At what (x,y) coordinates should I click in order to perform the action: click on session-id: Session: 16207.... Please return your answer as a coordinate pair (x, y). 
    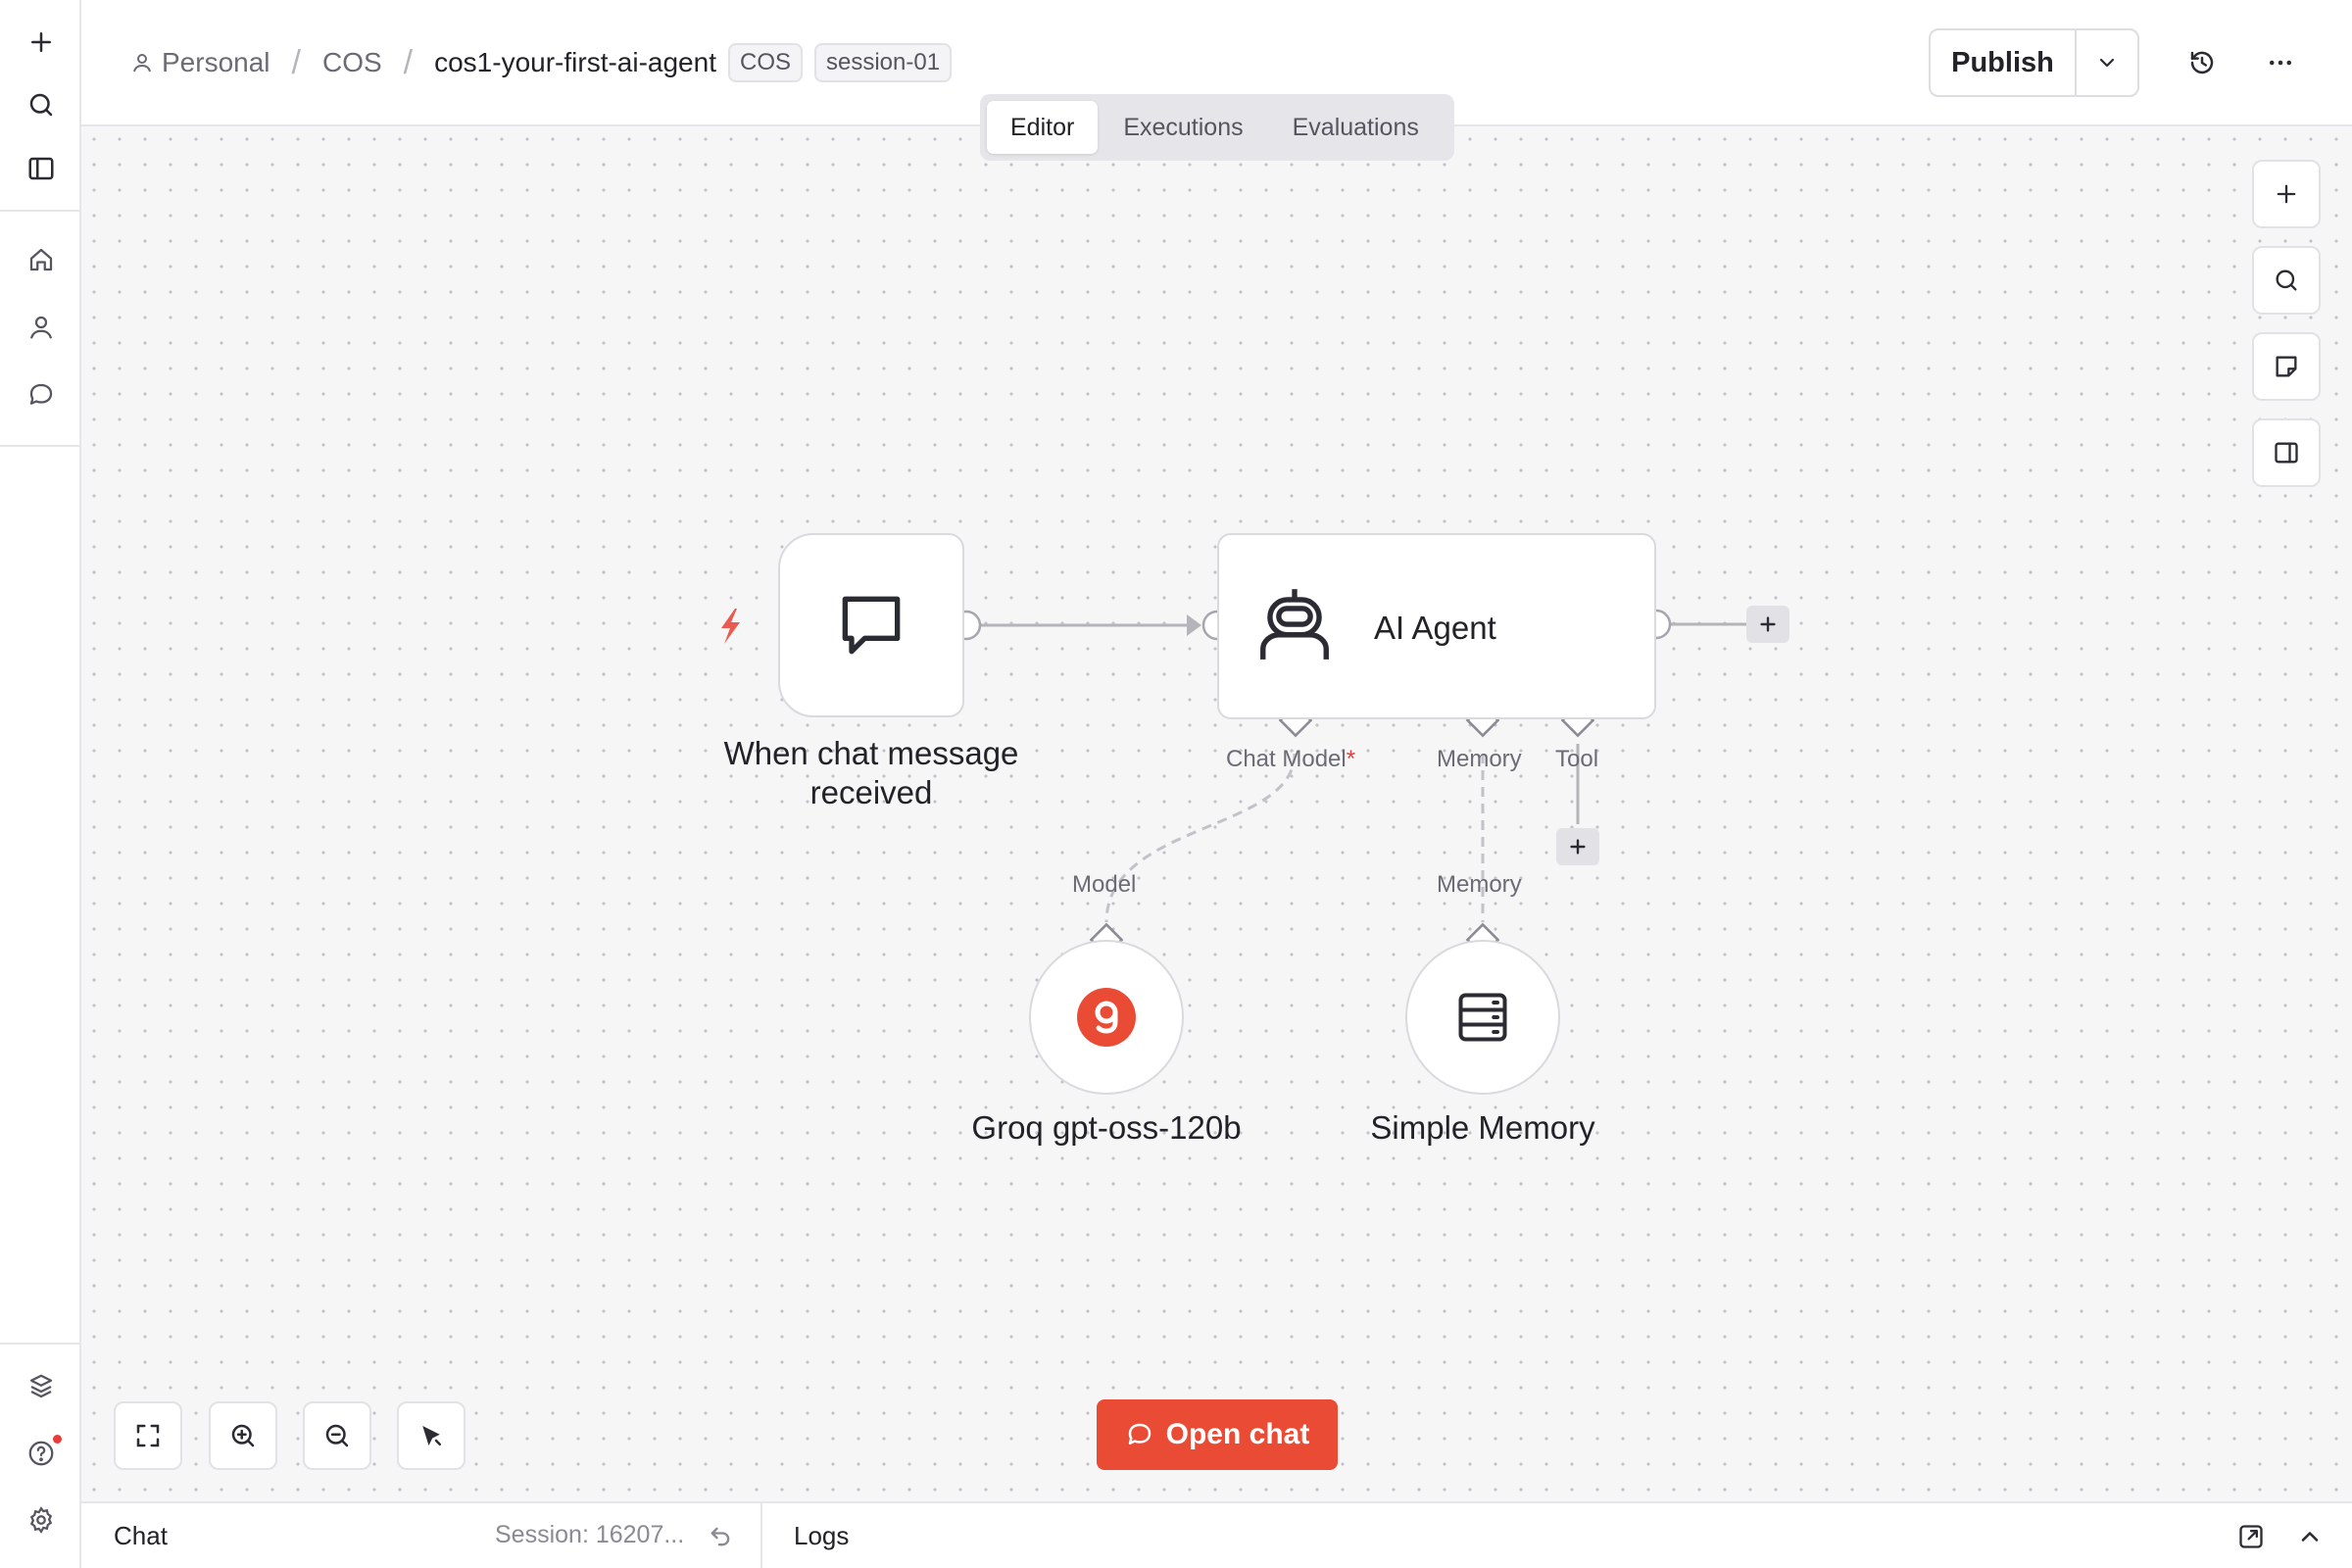
    Looking at the image, I should click on (590, 1534).